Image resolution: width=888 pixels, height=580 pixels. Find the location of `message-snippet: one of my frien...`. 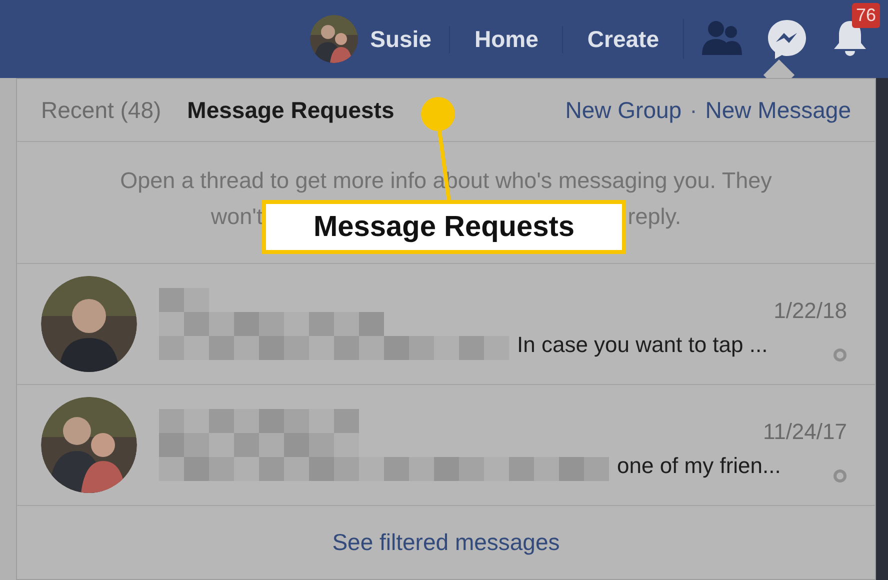

message-snippet: one of my frien... is located at coordinates (699, 466).